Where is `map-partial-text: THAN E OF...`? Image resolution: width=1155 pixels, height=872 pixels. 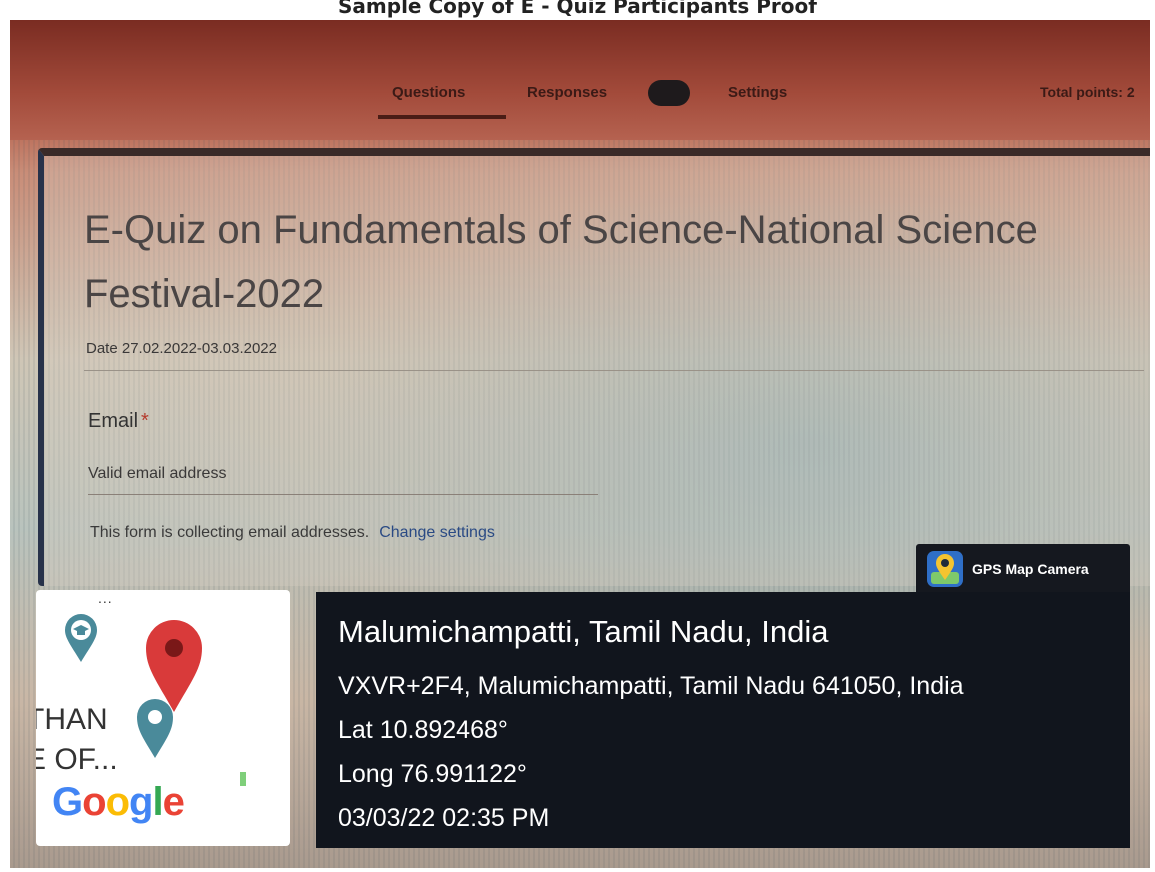
map-partial-text: THAN E OF... is located at coordinates (77, 740).